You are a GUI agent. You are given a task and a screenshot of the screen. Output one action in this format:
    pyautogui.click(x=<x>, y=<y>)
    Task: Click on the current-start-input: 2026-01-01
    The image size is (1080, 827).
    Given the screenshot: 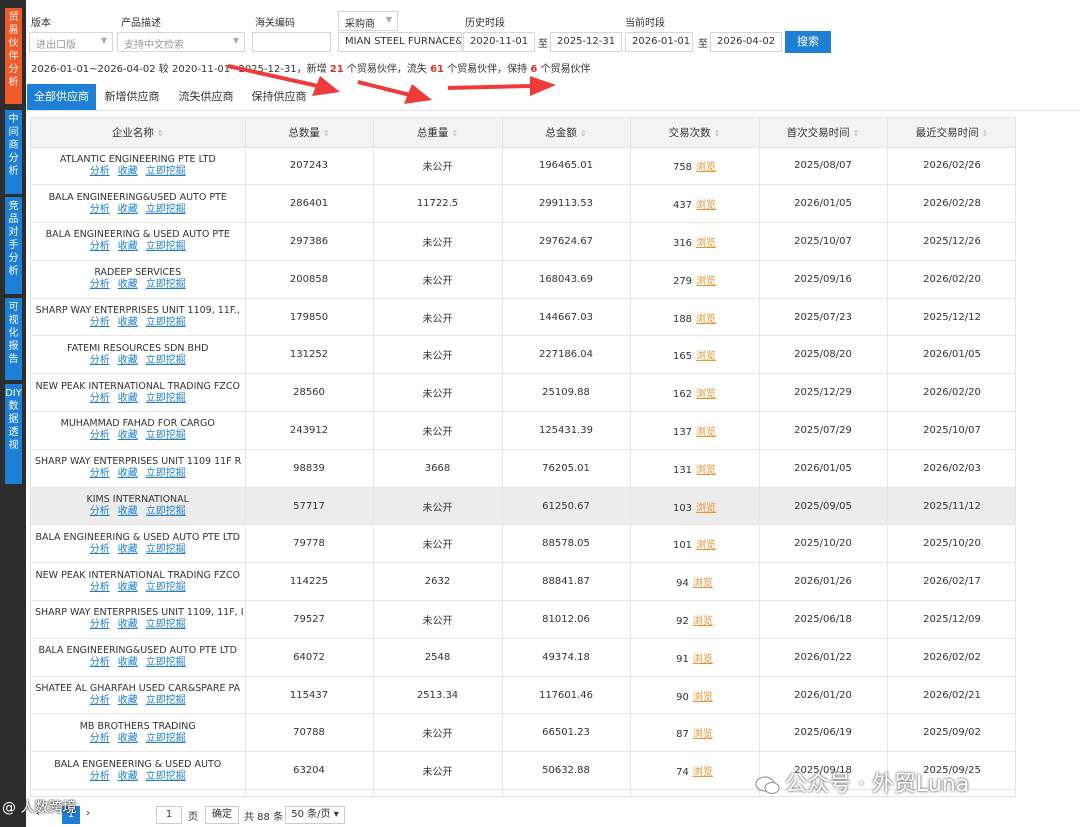 What is the action you would take?
    pyautogui.click(x=659, y=42)
    